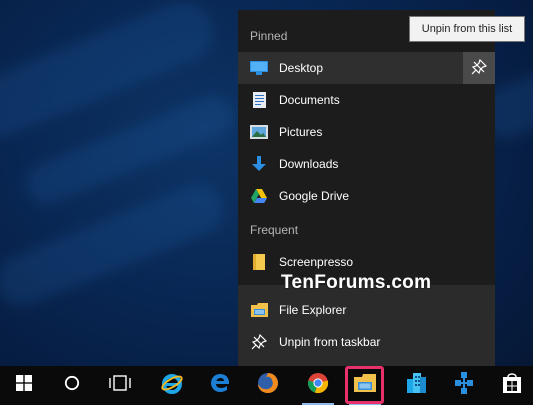 The width and height of the screenshot is (533, 405). Describe the element at coordinates (366, 164) in the screenshot. I see `jump-item-downloads: Downloads` at that location.